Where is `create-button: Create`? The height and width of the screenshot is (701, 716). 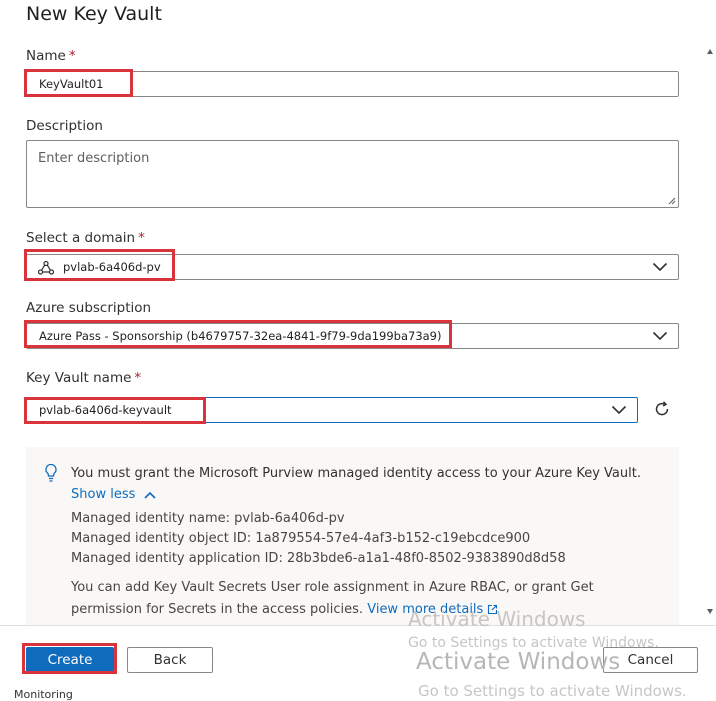 create-button: Create is located at coordinates (70, 660).